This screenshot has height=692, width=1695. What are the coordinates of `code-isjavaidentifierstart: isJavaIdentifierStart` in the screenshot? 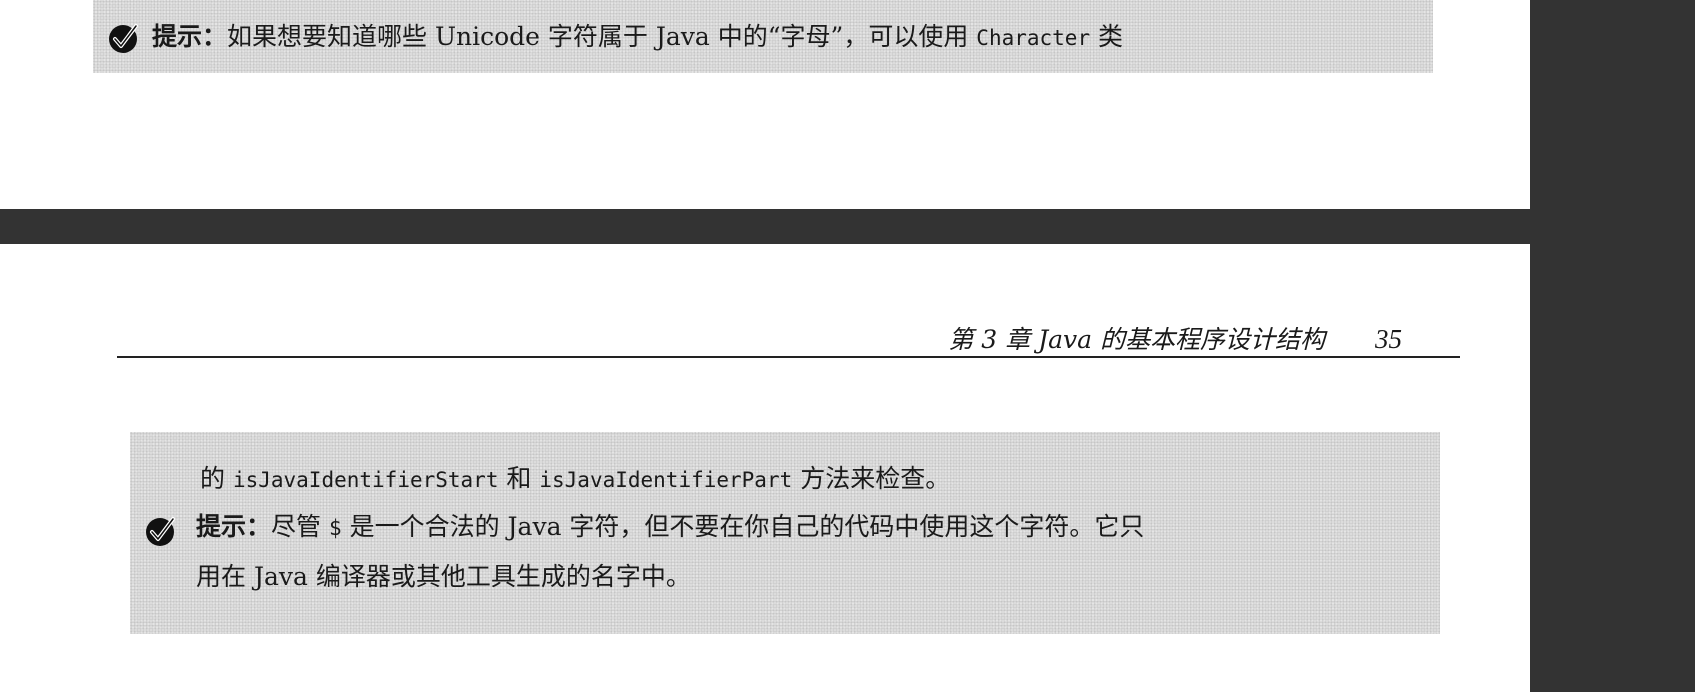 It's located at (365, 480).